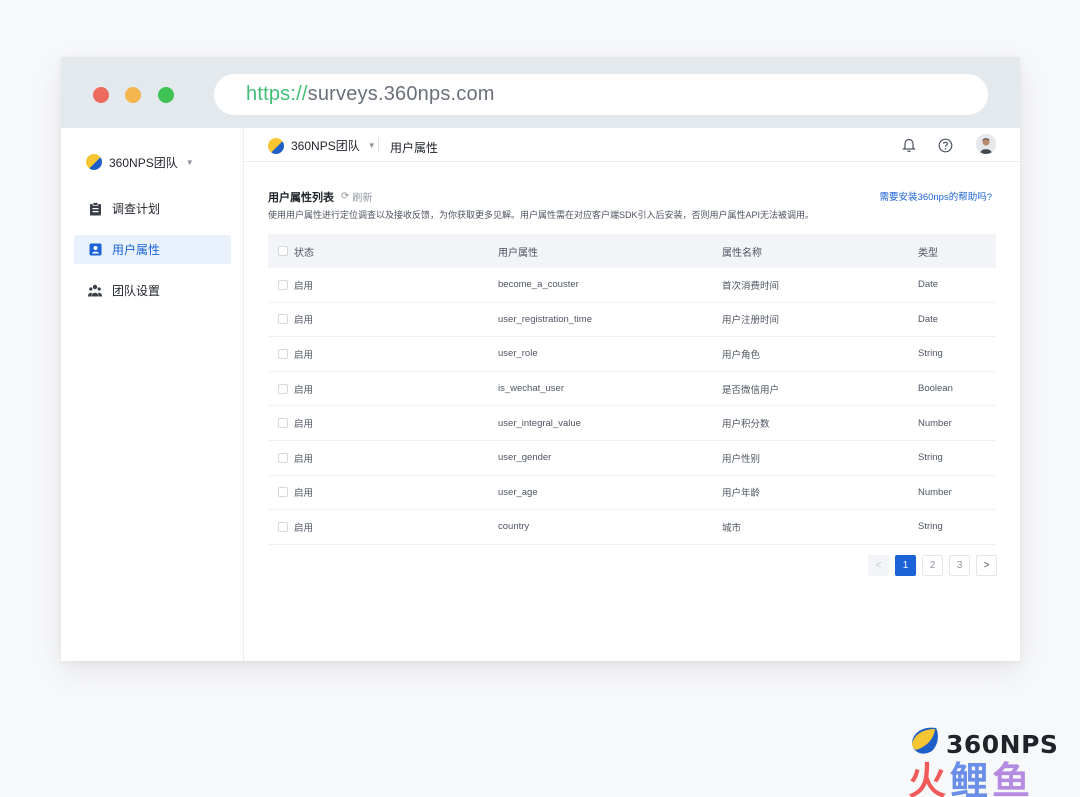  What do you see at coordinates (905, 565) in the screenshot?
I see `page-button-1: 1` at bounding box center [905, 565].